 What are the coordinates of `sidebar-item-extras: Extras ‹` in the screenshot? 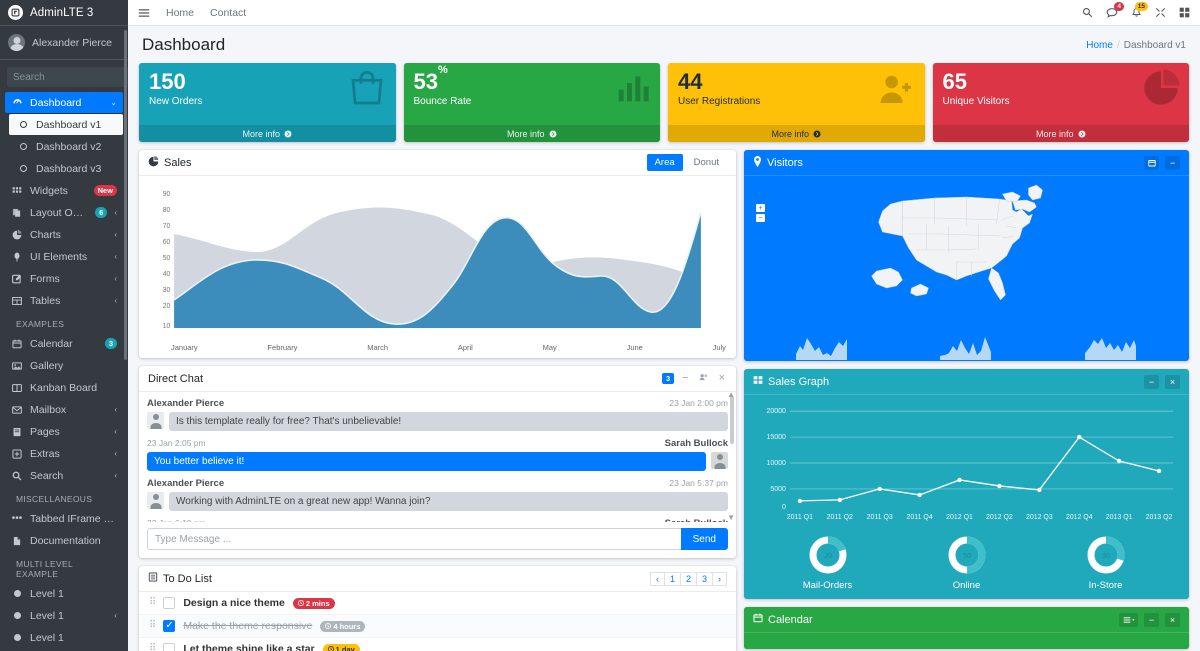 It's located at (64, 453).